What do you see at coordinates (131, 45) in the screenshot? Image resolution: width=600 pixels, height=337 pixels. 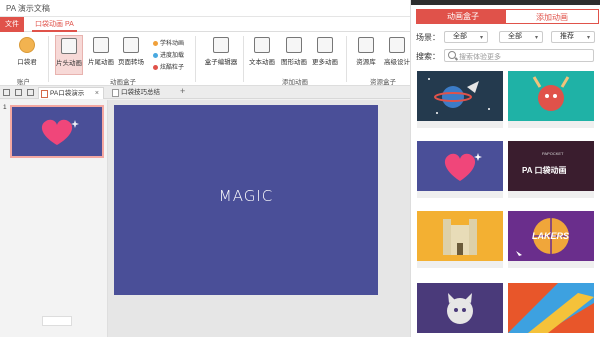 I see `monitor-icon` at bounding box center [131, 45].